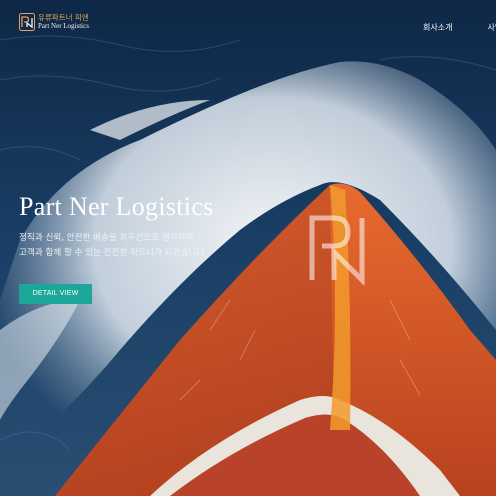 This screenshot has width=496, height=496. Describe the element at coordinates (437, 27) in the screenshot. I see `nav-item-company: 회사소개` at that location.